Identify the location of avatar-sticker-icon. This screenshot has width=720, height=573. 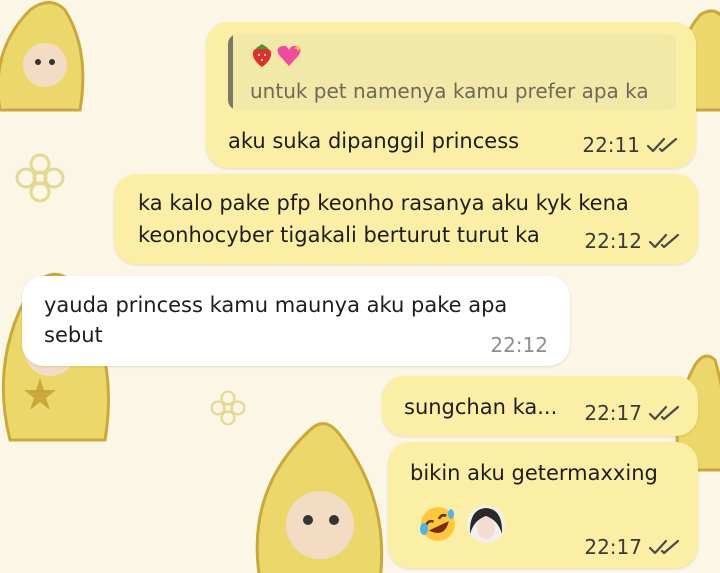
(486, 524).